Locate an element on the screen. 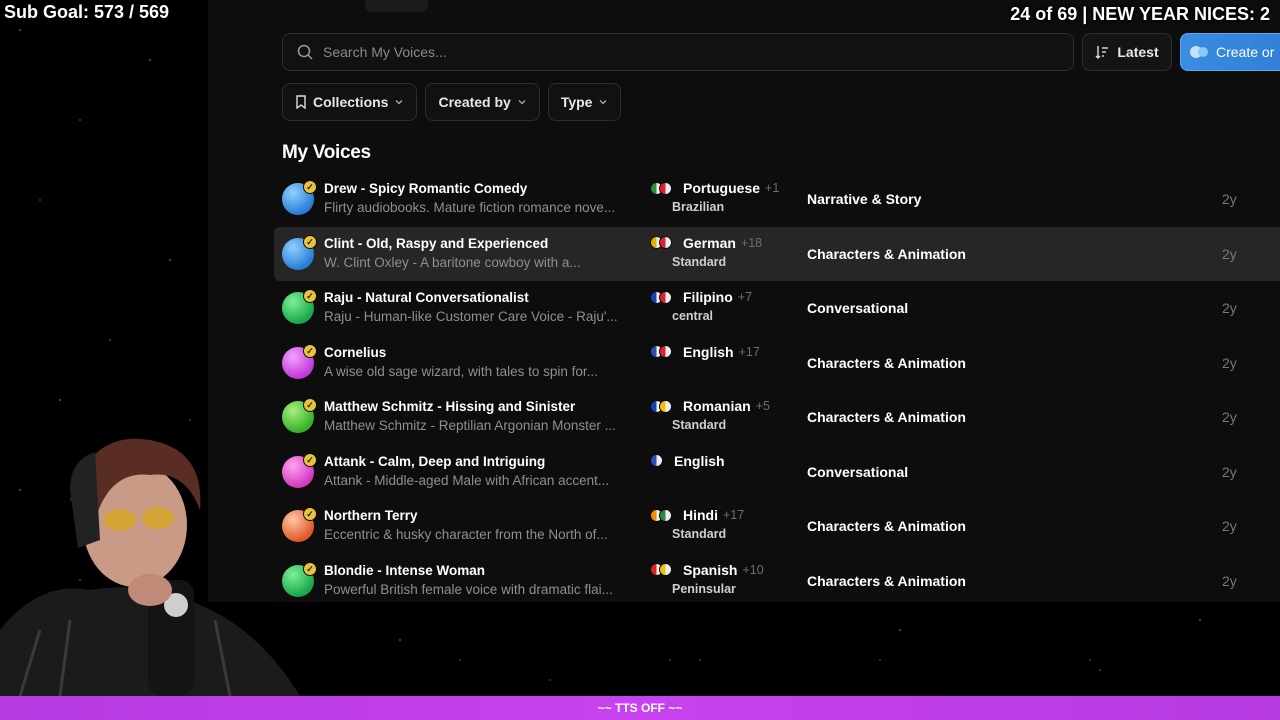 The width and height of the screenshot is (1280, 720). language-name: German is located at coordinates (709, 242).